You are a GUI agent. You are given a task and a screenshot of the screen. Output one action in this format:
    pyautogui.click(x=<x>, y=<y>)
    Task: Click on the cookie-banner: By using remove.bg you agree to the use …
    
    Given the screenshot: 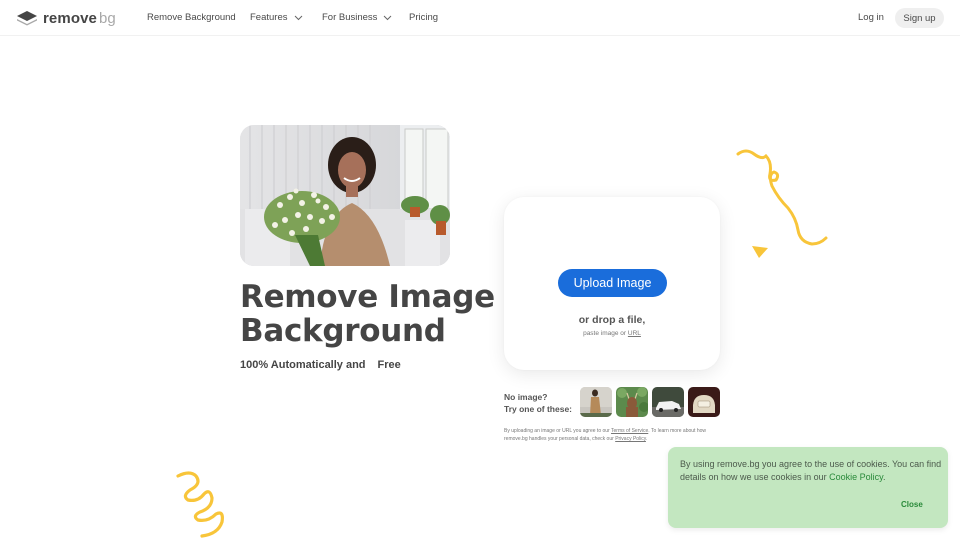 What is the action you would take?
    pyautogui.click(x=808, y=487)
    